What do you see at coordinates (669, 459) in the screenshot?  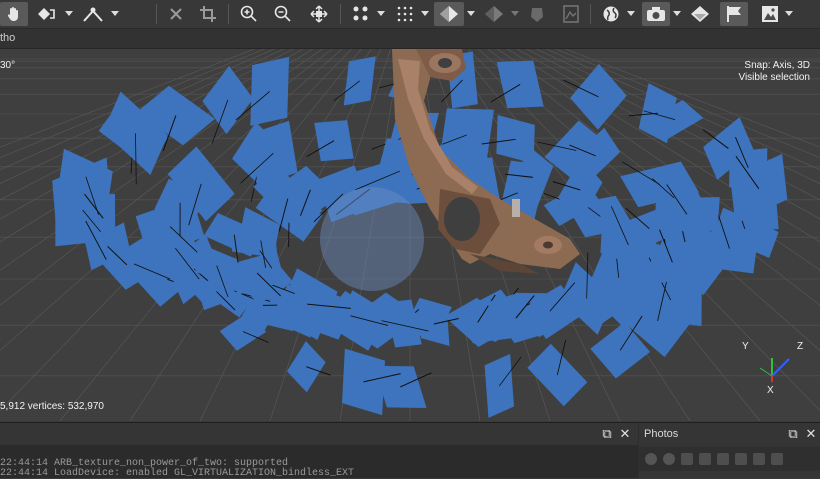 I see `remove-photo-icon` at bounding box center [669, 459].